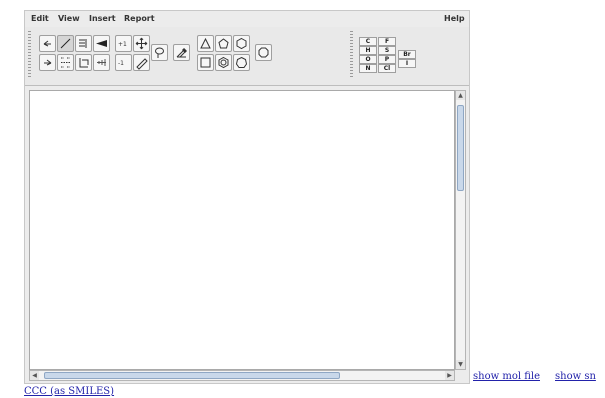 Image resolution: width=605 pixels, height=398 pixels. I want to click on triangle-ring-button, so click(205, 43).